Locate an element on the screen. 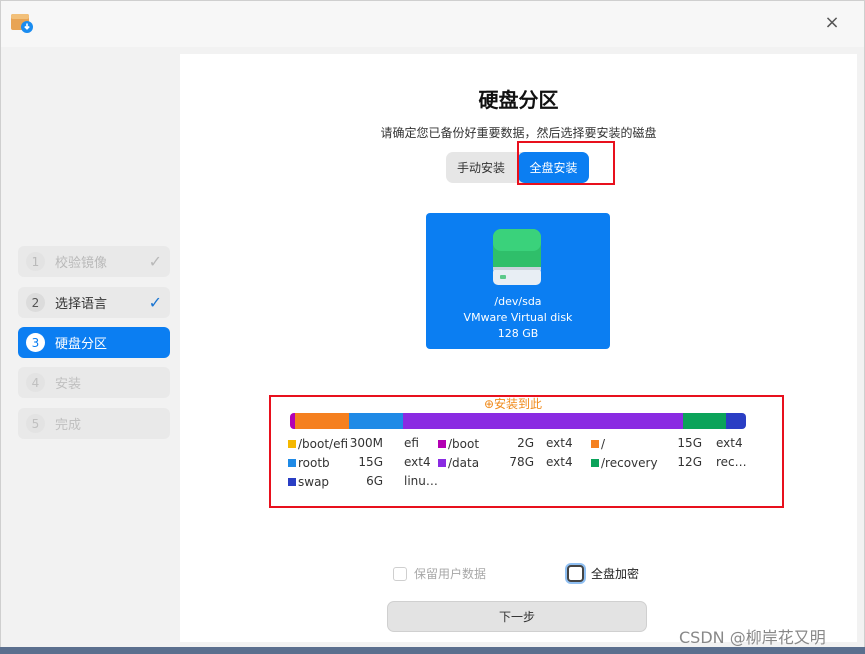 This screenshot has height=654, width=865. legend-size: 300M is located at coordinates (366, 443).